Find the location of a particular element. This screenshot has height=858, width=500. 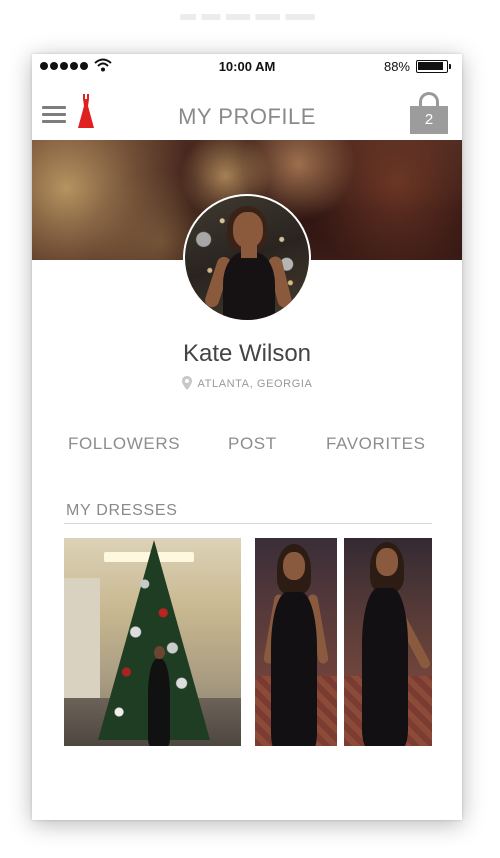

page-title: MY PROFILE is located at coordinates (247, 116).